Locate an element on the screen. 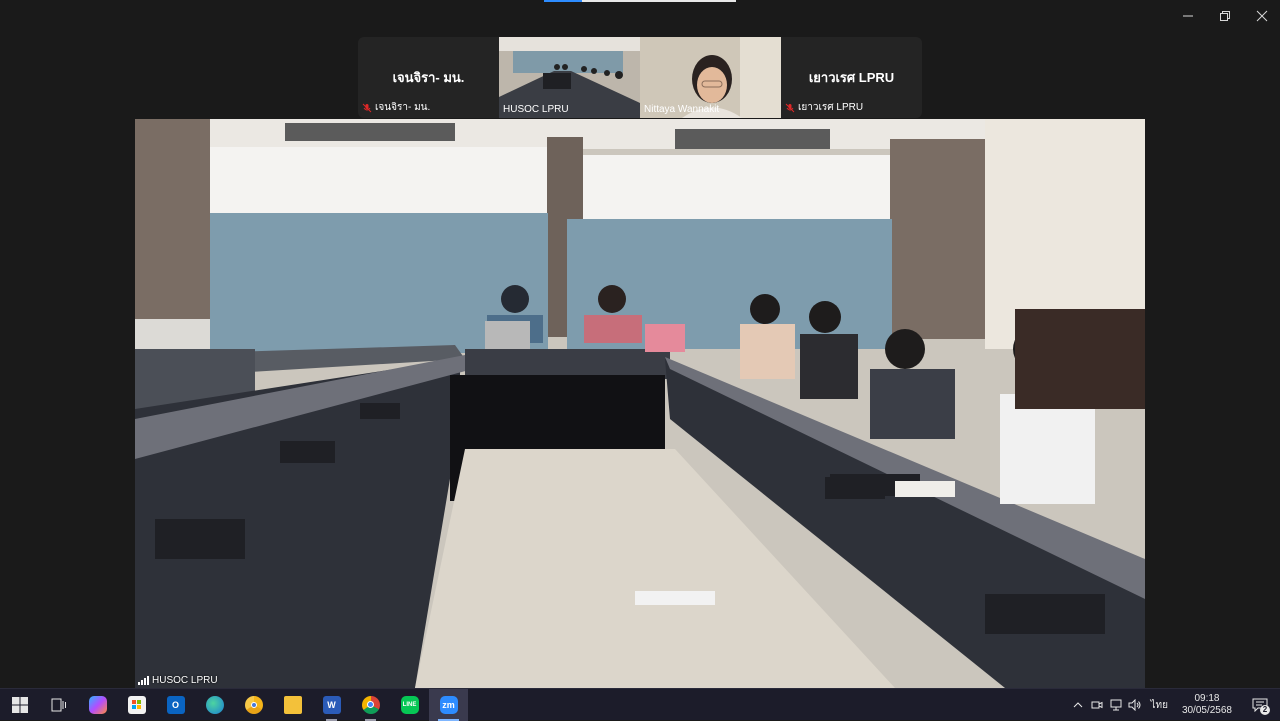  participant-tag: เจนจิรา- มน. is located at coordinates (396, 107).